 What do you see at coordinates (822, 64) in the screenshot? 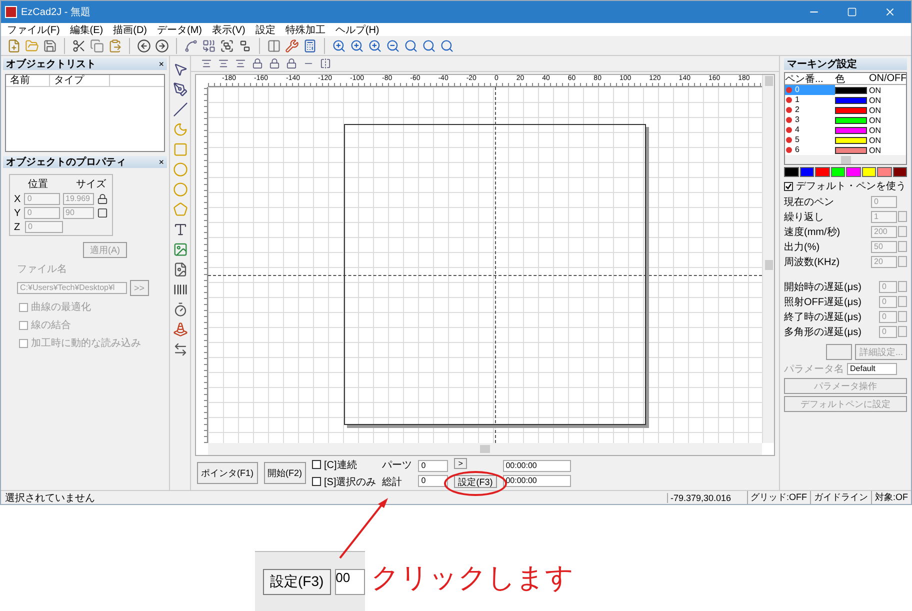
I see `panel-title: マーキング設定` at bounding box center [822, 64].